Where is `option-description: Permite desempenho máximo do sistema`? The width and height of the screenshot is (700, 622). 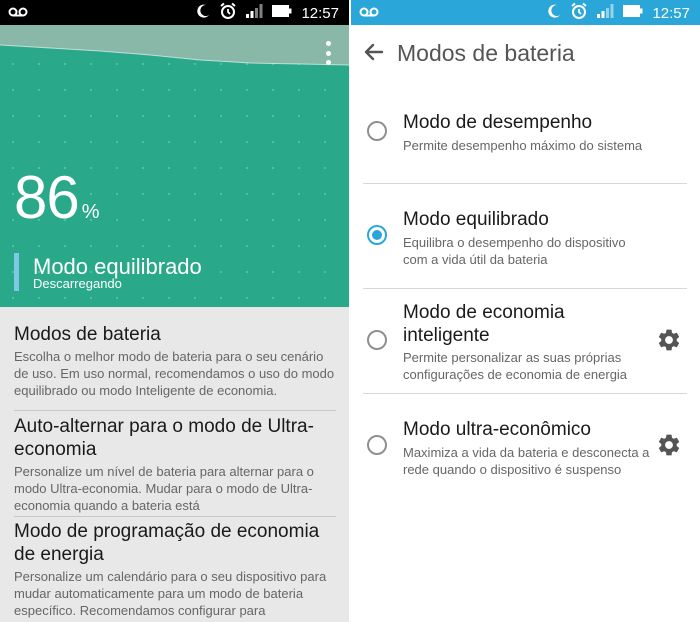 option-description: Permite desempenho máximo do sistema is located at coordinates (523, 145).